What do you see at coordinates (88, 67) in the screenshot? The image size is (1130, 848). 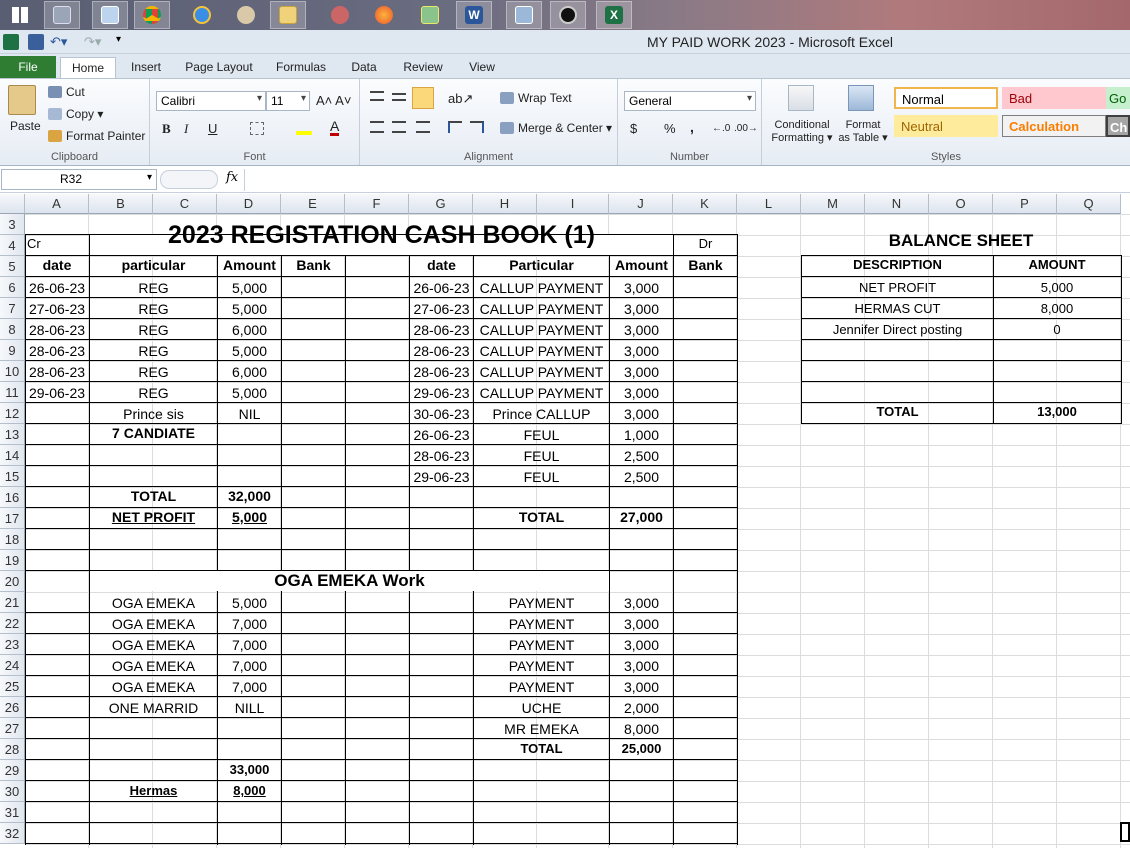 I see `tab-home: Home` at bounding box center [88, 67].